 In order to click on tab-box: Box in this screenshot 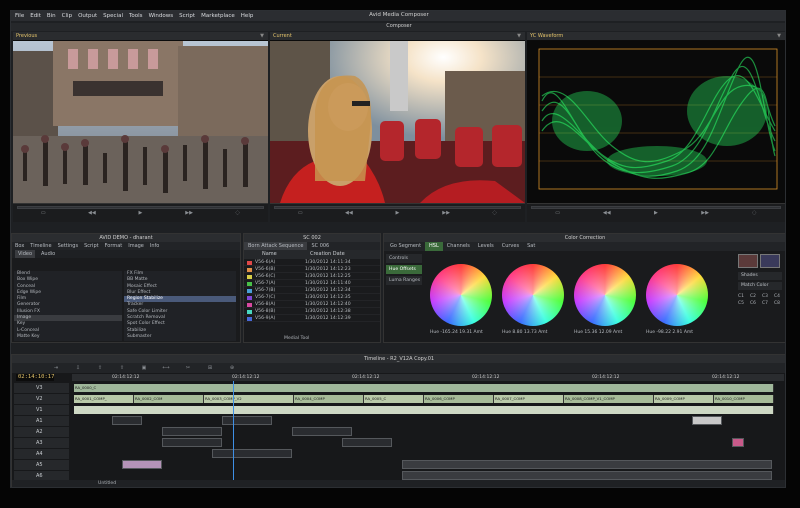, I will do `click(19, 246)`.